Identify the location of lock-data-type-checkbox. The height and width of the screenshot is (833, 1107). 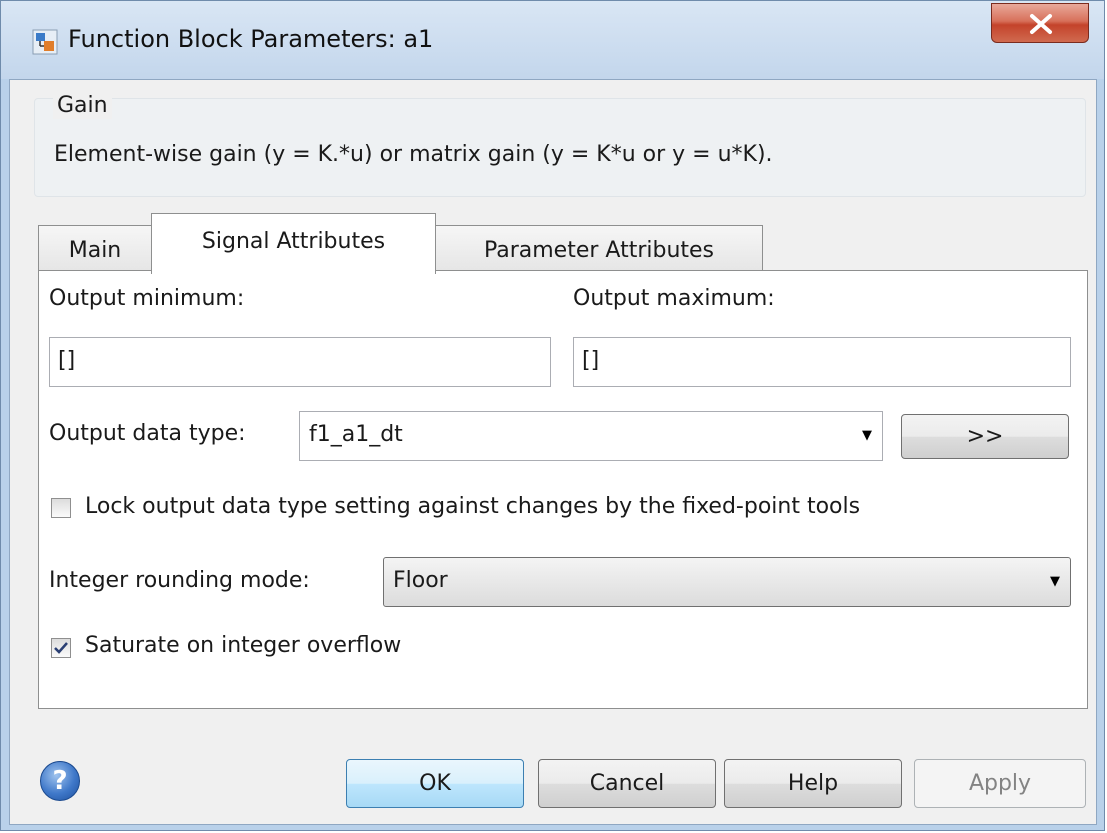
(61, 508).